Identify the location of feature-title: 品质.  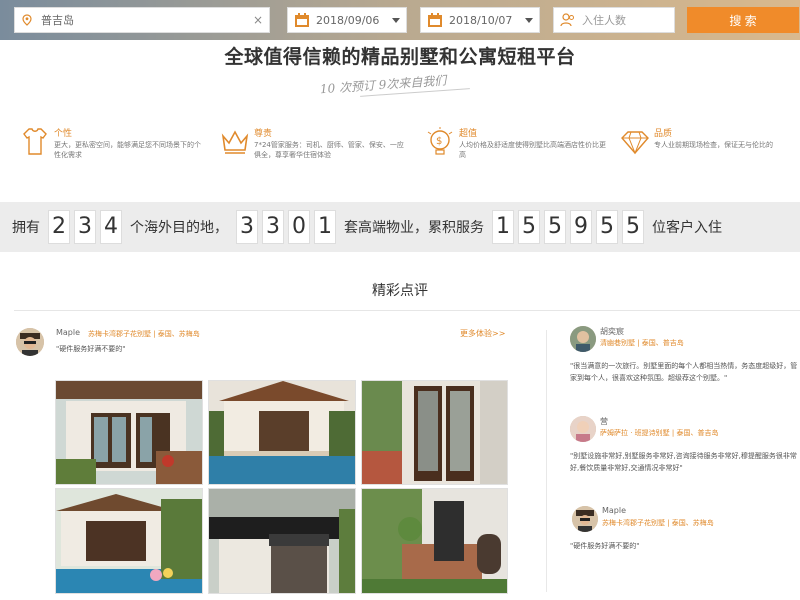
(663, 134).